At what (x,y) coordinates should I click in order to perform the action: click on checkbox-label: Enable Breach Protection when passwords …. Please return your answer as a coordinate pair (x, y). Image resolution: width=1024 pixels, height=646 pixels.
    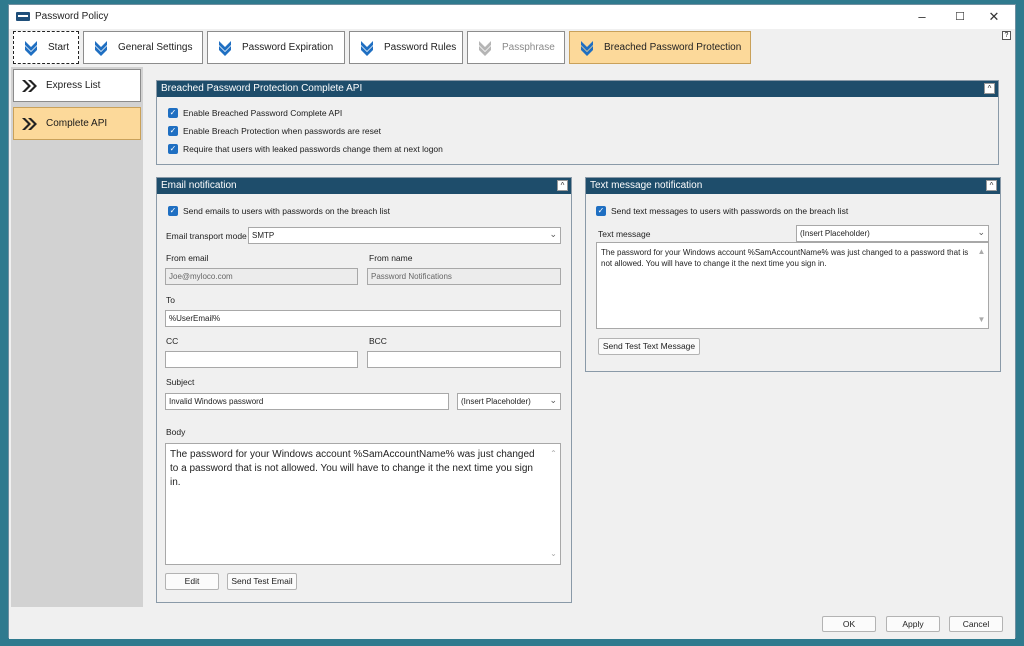
    Looking at the image, I should click on (282, 131).